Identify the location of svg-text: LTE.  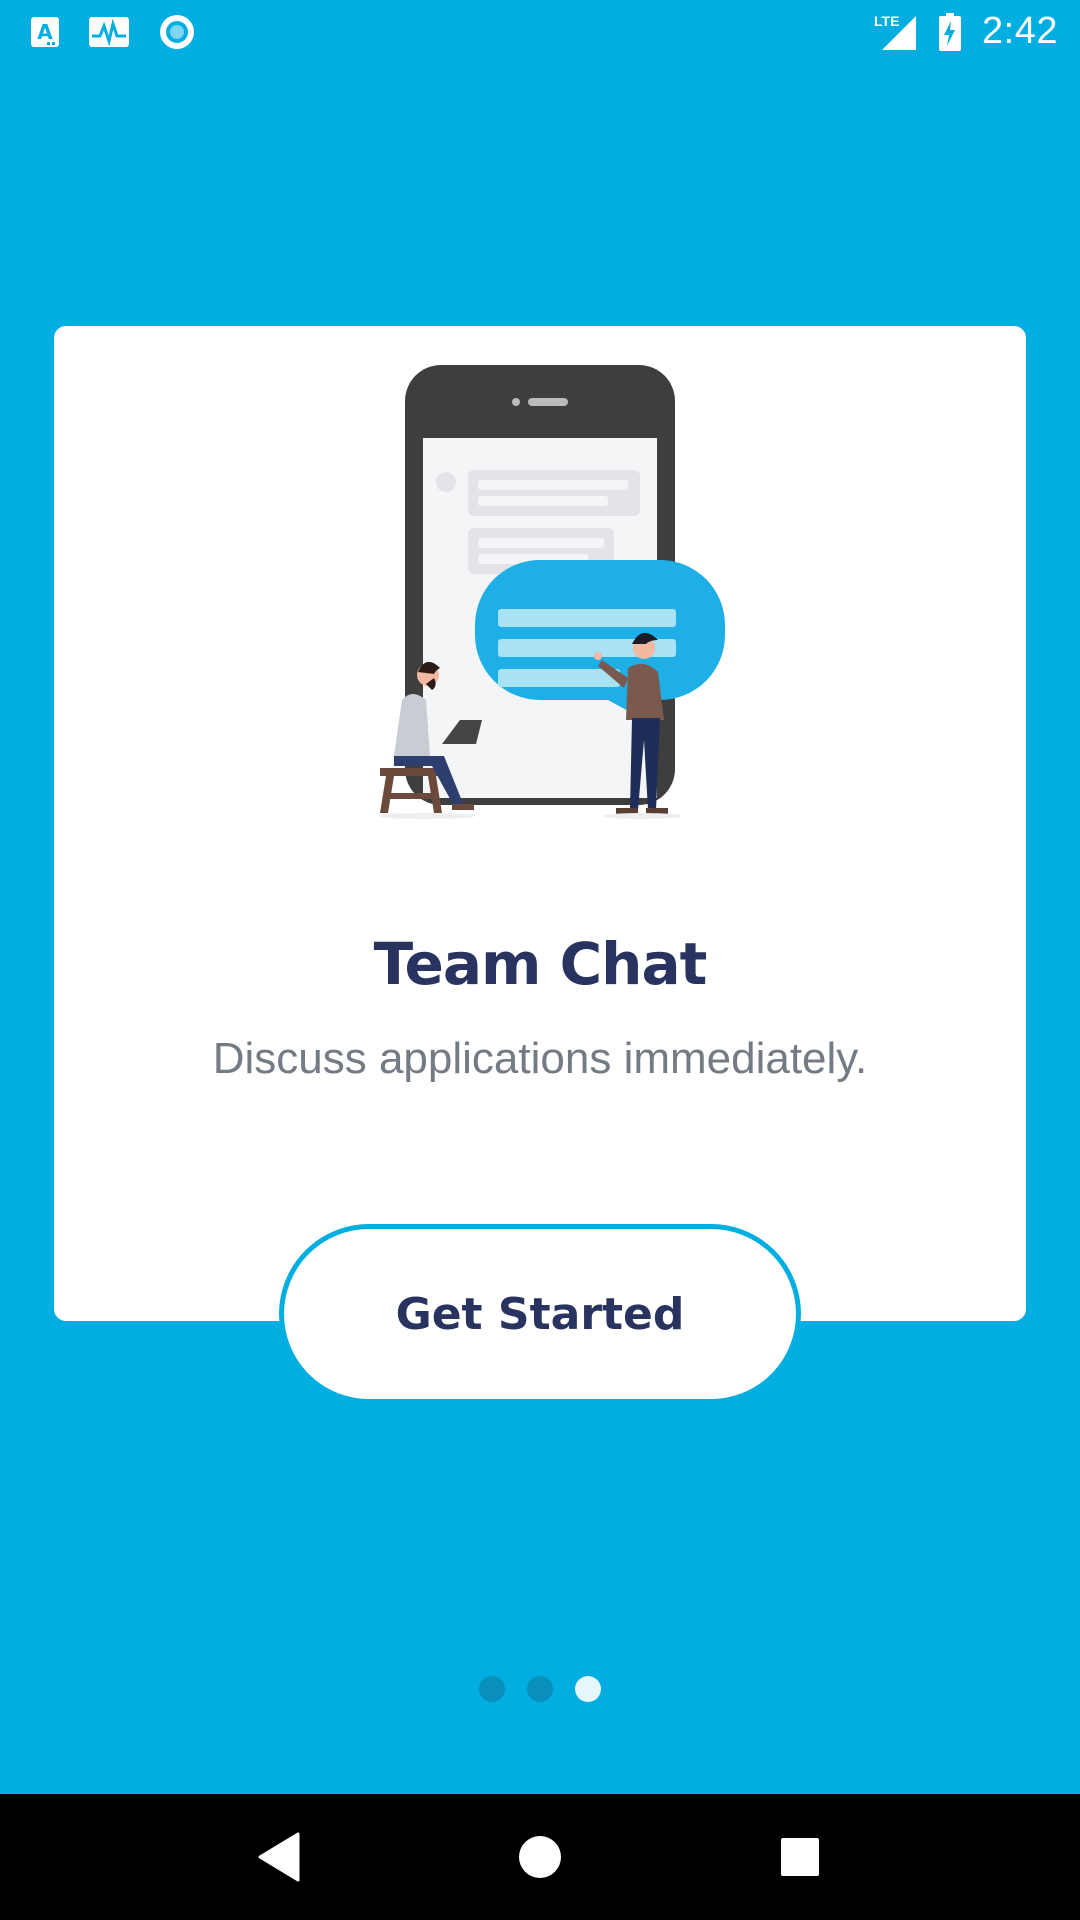
(886, 21).